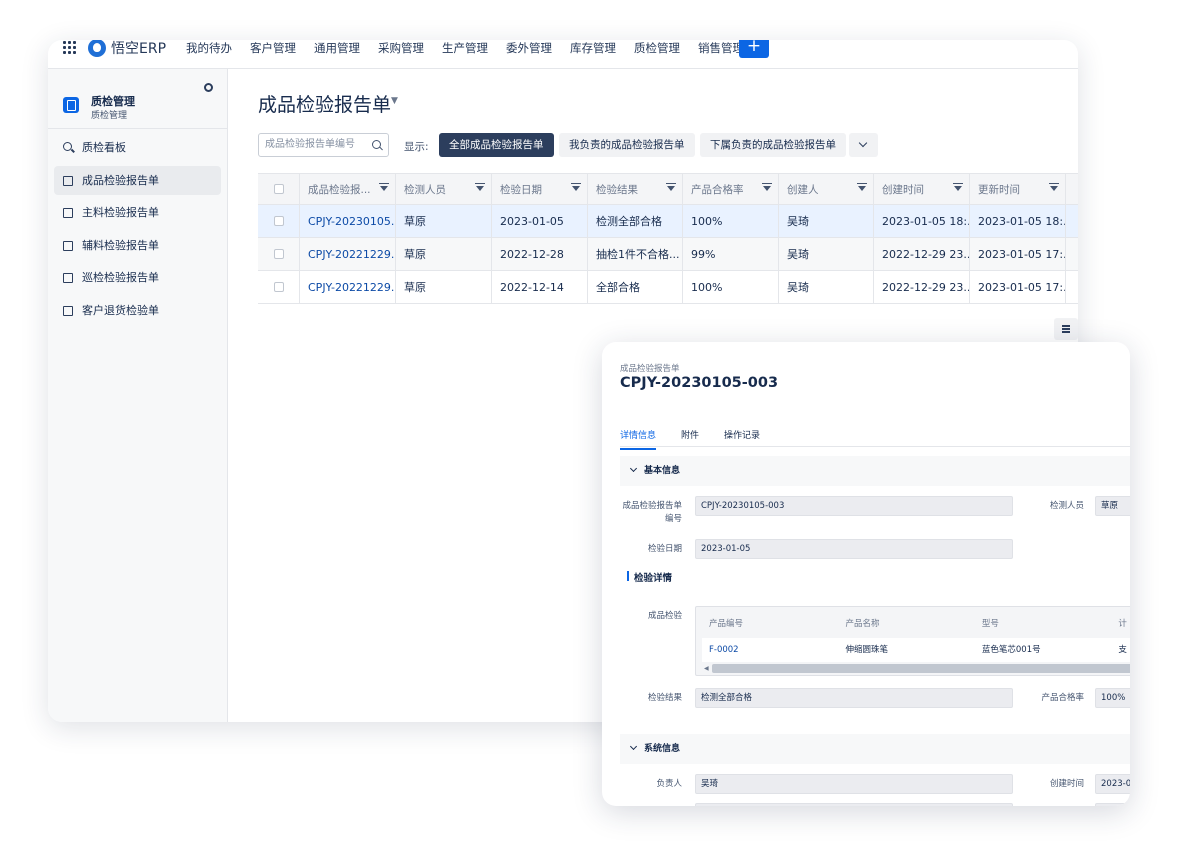 This screenshot has width=1178, height=864. I want to click on column-header: 检测人员, so click(444, 189).